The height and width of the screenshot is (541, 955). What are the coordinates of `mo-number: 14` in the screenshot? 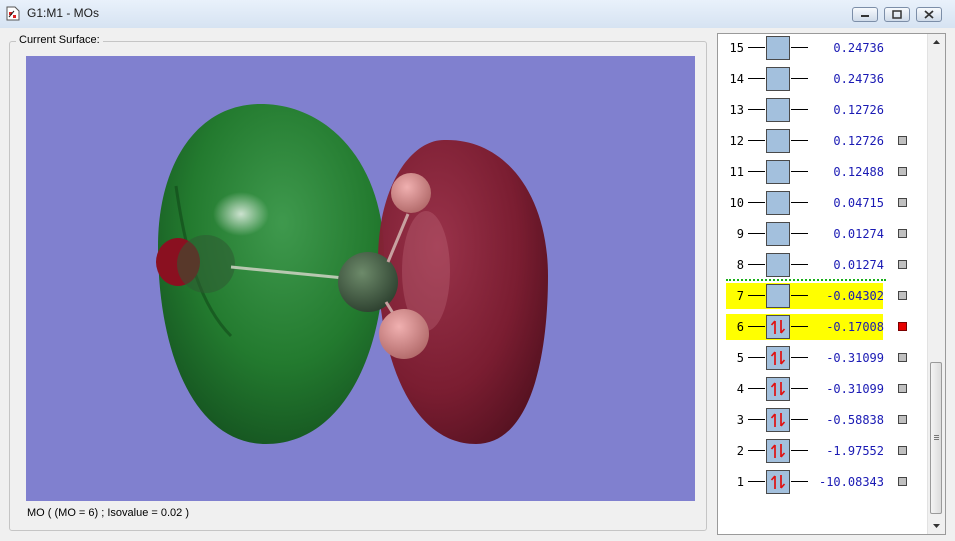 It's located at (736, 79).